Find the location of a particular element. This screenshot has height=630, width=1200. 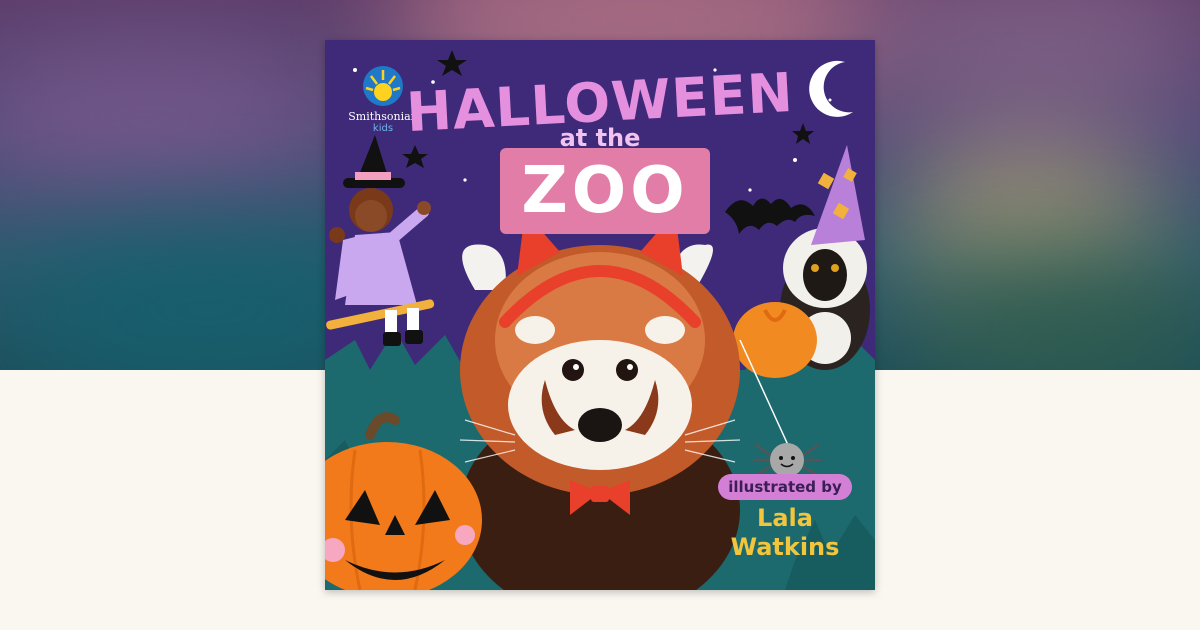

small-pumpkin is located at coordinates (775, 340).